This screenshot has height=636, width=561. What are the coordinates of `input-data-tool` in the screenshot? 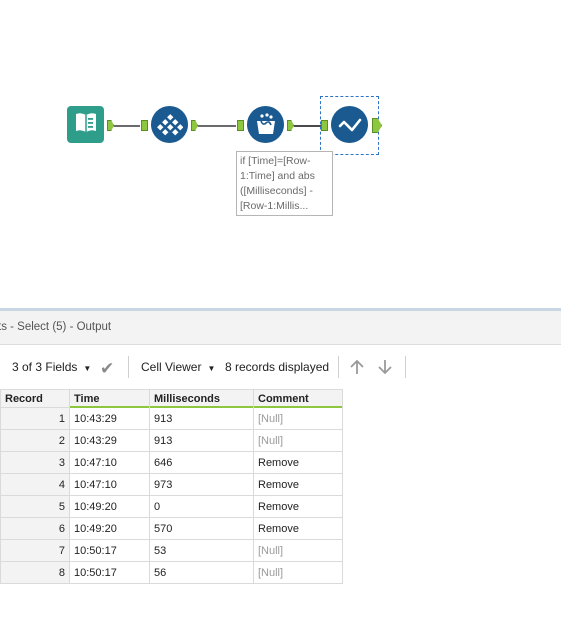 It's located at (85, 124).